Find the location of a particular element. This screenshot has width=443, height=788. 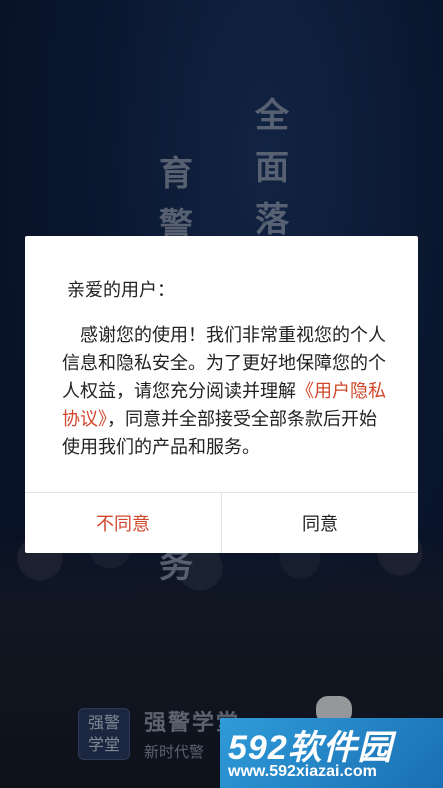

watermark-url: www.592xiazai.com is located at coordinates (302, 771).